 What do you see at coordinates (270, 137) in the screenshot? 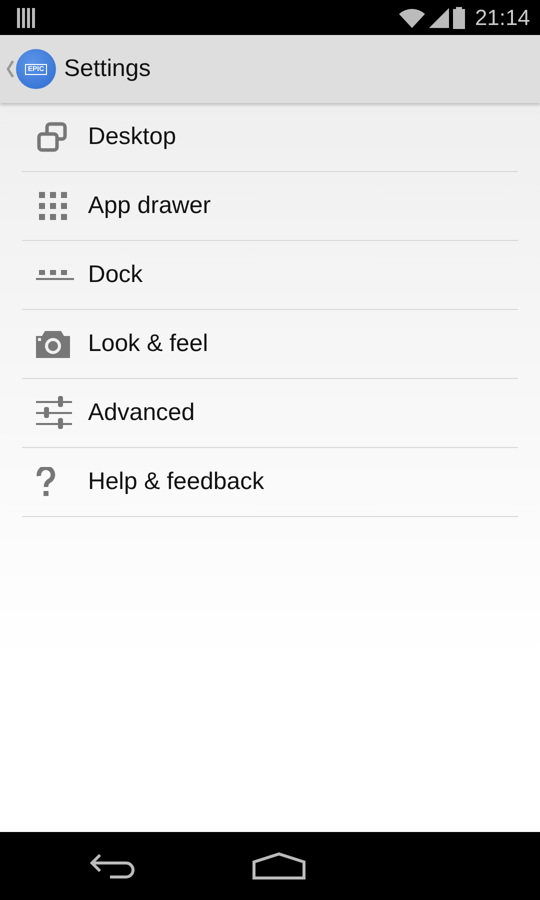
I see `settings-item: Desktop` at bounding box center [270, 137].